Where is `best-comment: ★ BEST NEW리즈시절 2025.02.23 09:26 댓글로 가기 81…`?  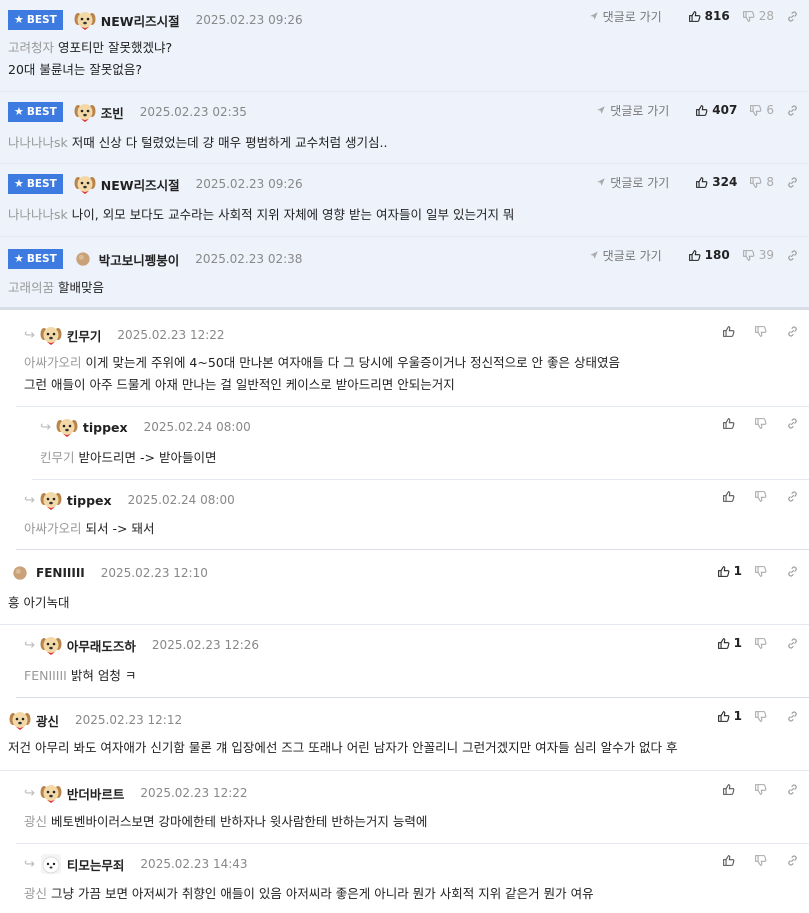 best-comment: ★ BEST NEW리즈시절 2025.02.23 09:26 댓글로 가기 81… is located at coordinates (404, 46).